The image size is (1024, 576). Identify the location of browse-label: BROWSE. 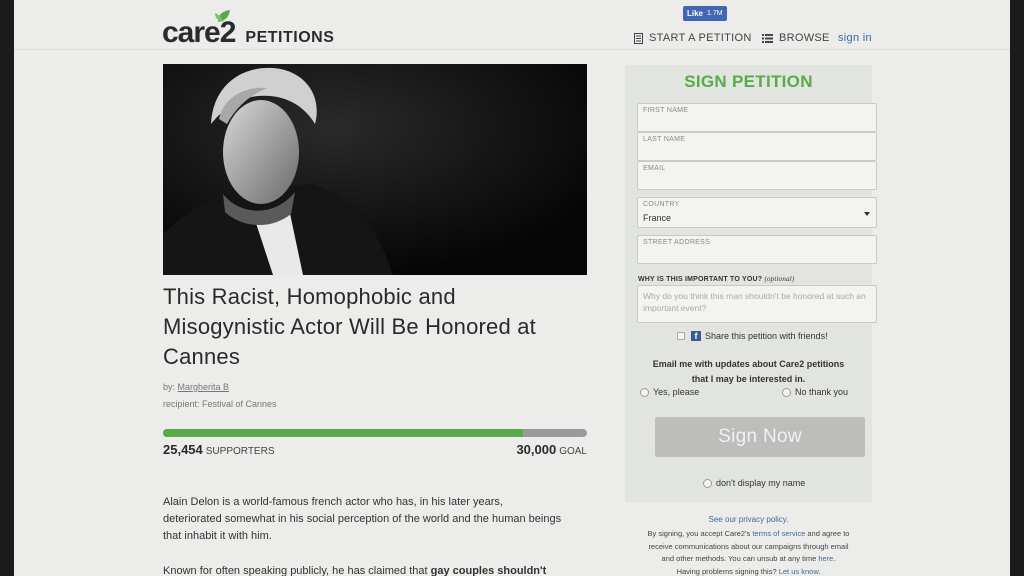
(804, 38).